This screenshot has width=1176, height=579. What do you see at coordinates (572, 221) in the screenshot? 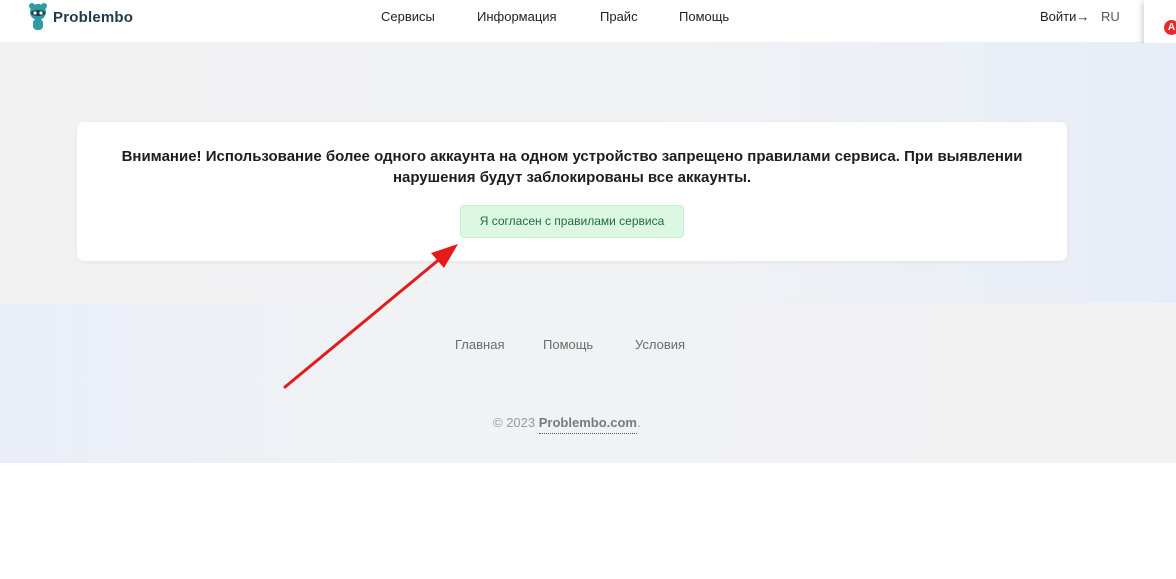
I see `agree-button: Я согласен с правилами сервиса` at bounding box center [572, 221].